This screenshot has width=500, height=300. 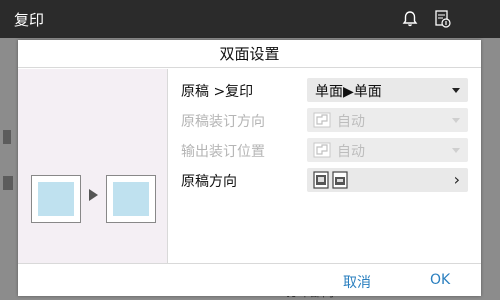 I want to click on notes-icon, so click(x=442, y=19).